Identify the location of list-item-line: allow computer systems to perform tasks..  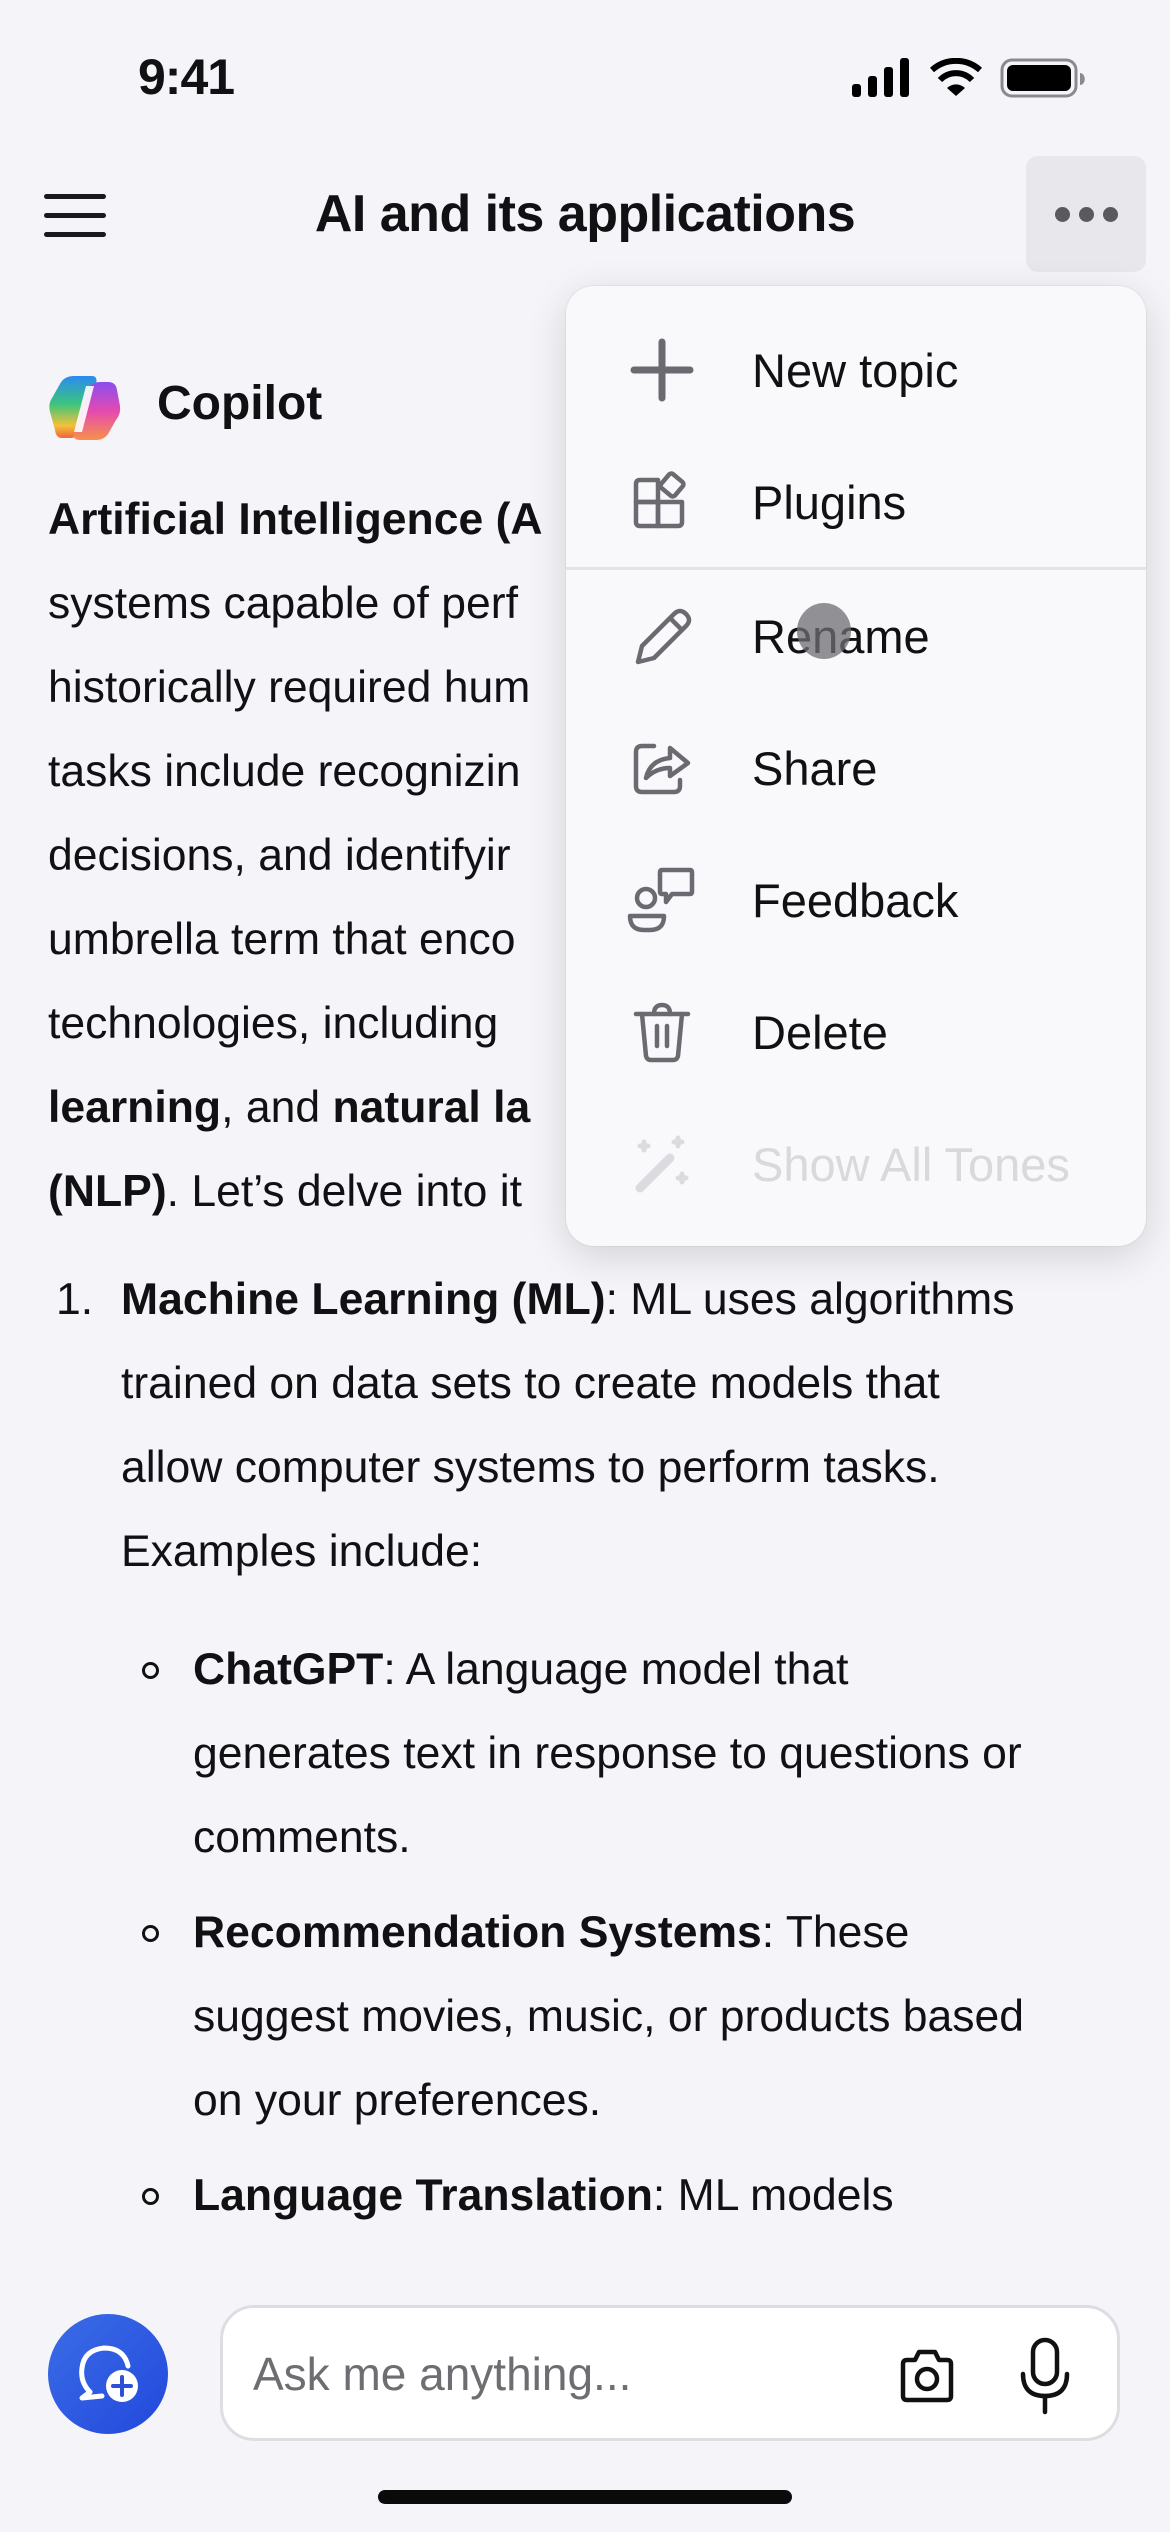
(530, 1468).